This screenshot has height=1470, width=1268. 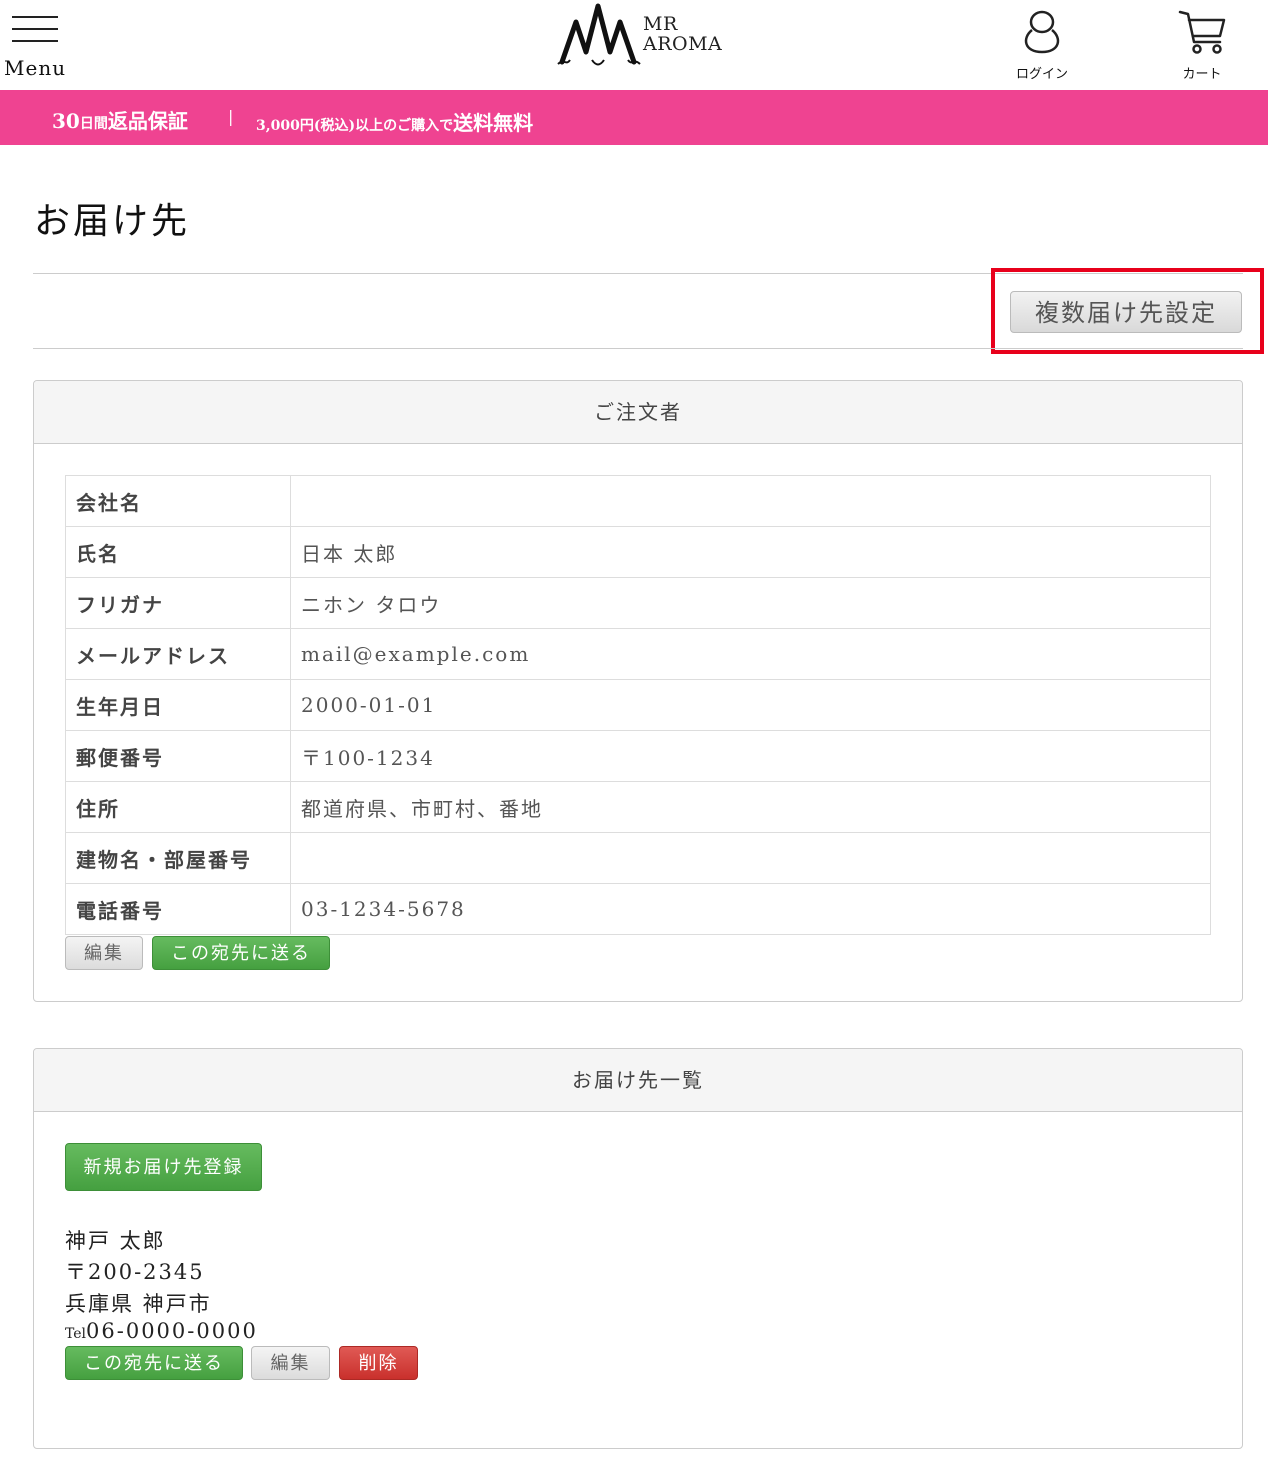 What do you see at coordinates (241, 953) in the screenshot?
I see `orderer-send-button: この宛先に送る` at bounding box center [241, 953].